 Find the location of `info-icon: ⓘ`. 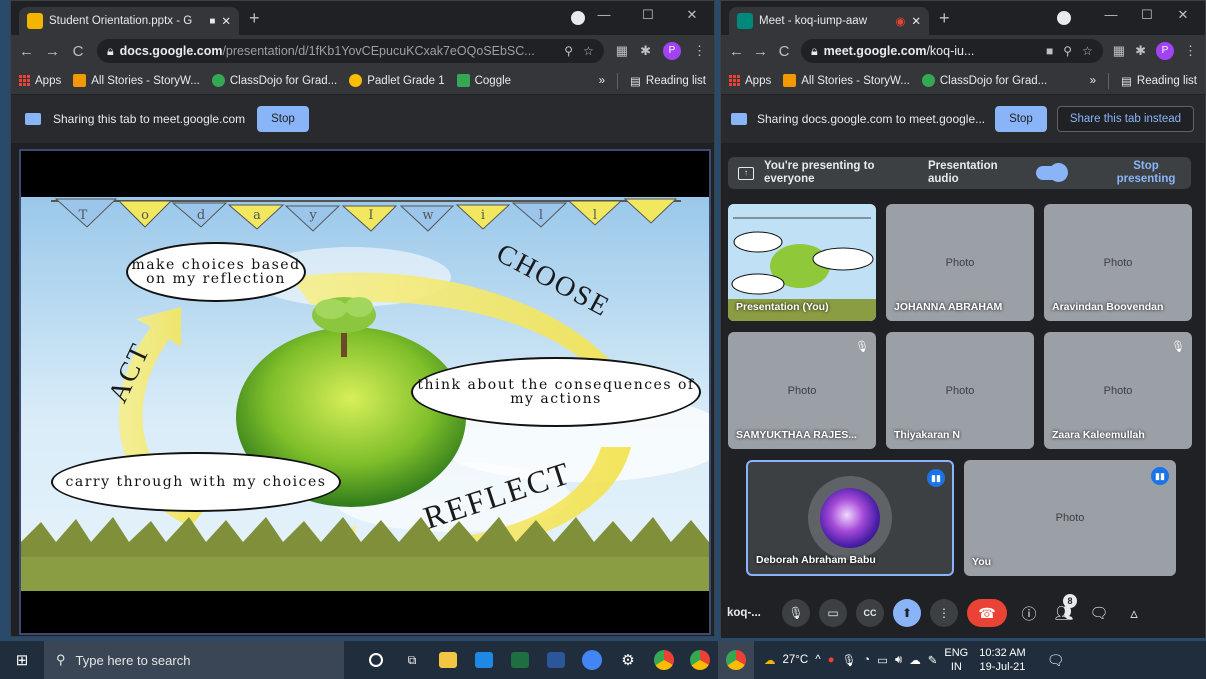

info-icon: ⓘ is located at coordinates (1029, 613).